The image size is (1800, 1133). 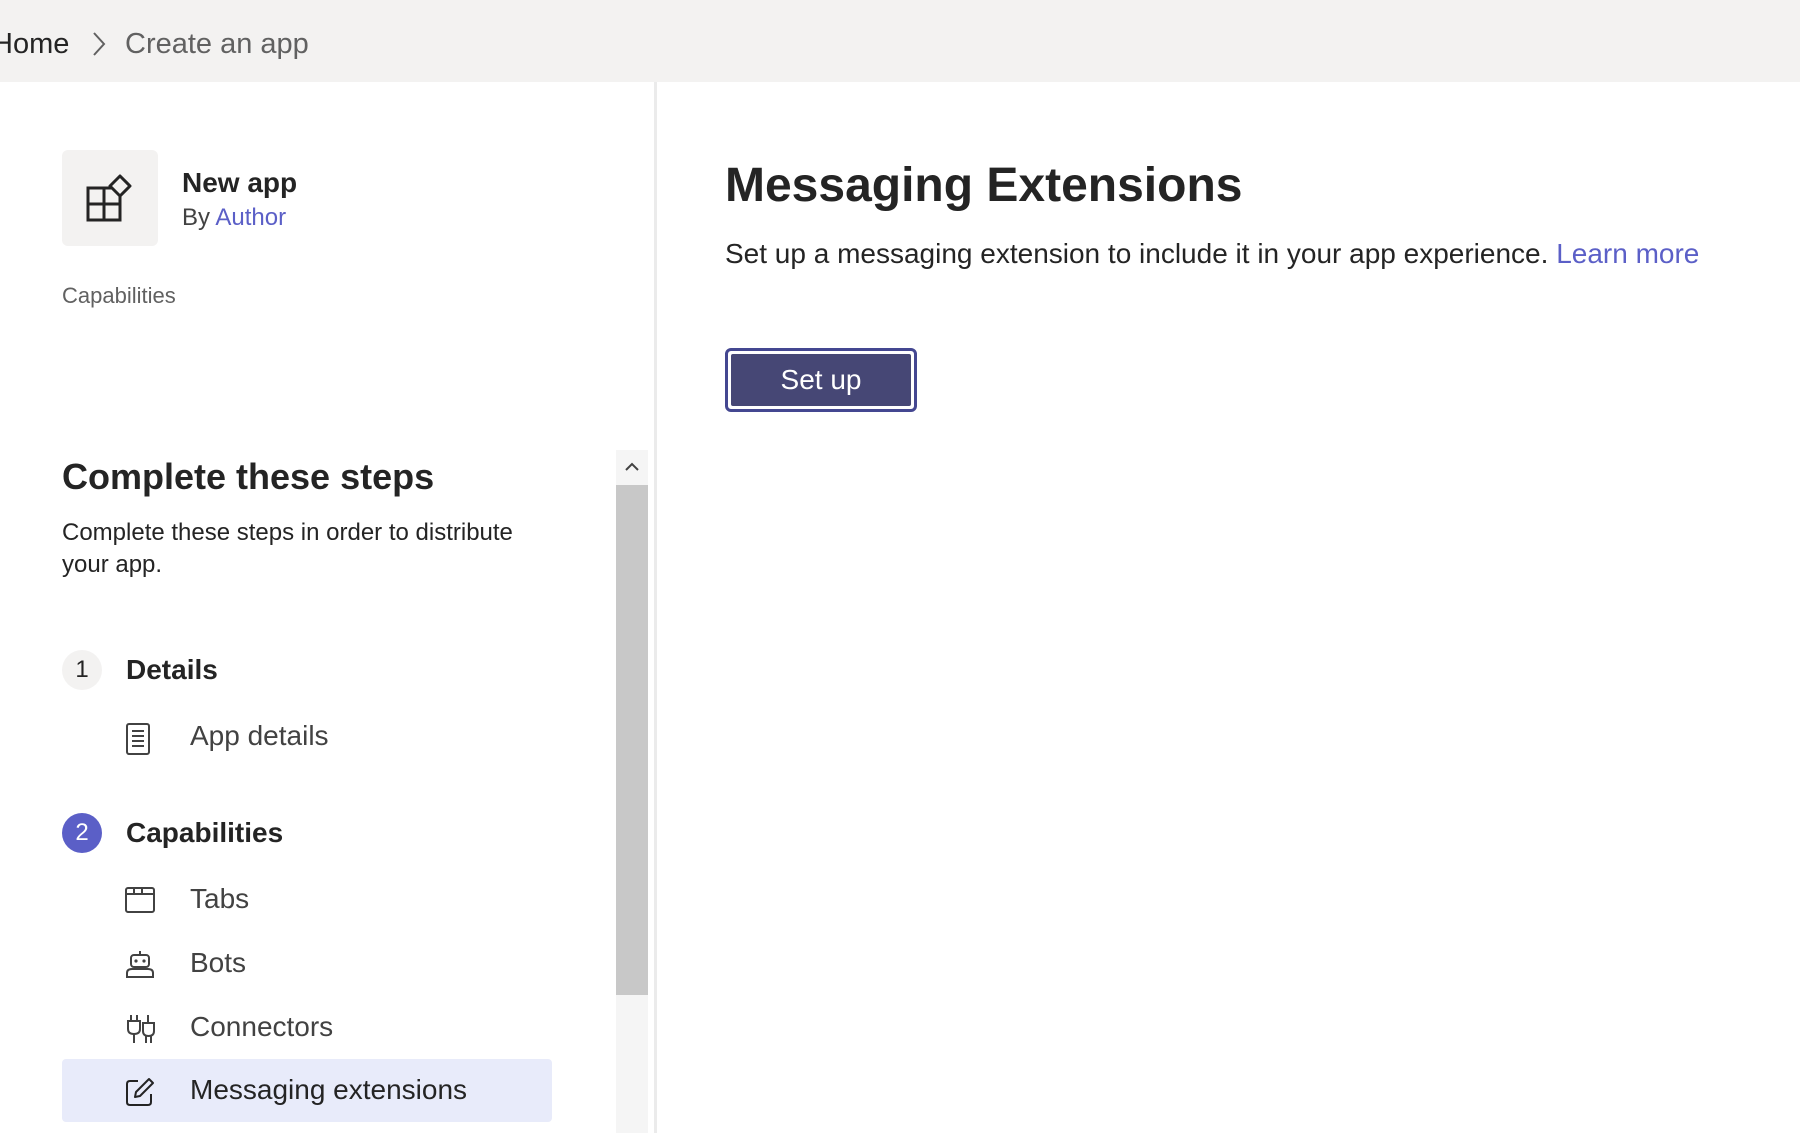 I want to click on app-section-label: Capabilities, so click(x=119, y=295).